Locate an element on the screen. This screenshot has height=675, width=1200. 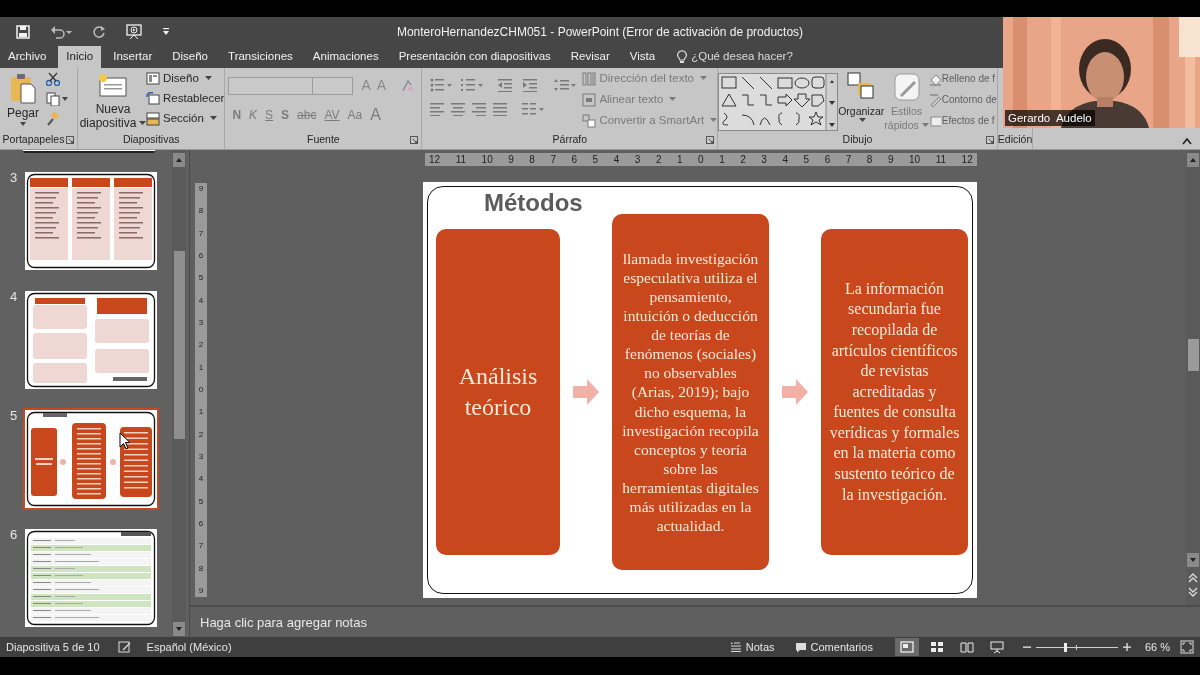
fit-slide-icon is located at coordinates (1187, 647).